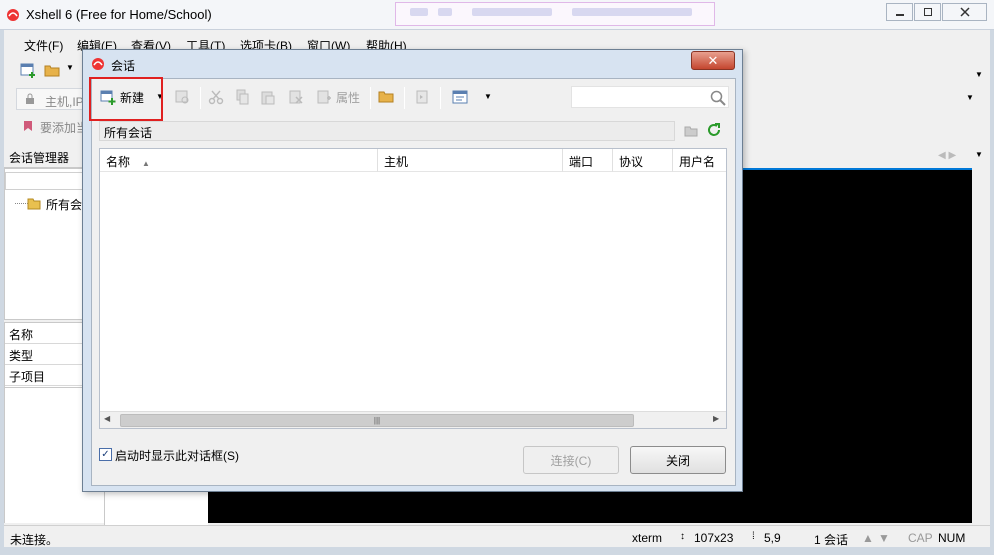 The height and width of the screenshot is (555, 994). Describe the element at coordinates (831, 540) in the screenshot. I see `session-count: 1 会话` at that location.